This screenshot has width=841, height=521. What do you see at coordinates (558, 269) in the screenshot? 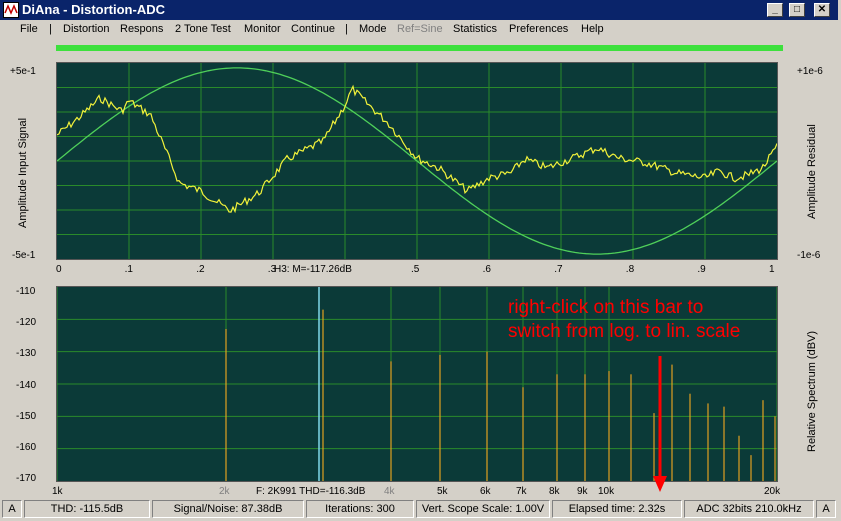
I see `scope-x-tick: .7` at bounding box center [558, 269].